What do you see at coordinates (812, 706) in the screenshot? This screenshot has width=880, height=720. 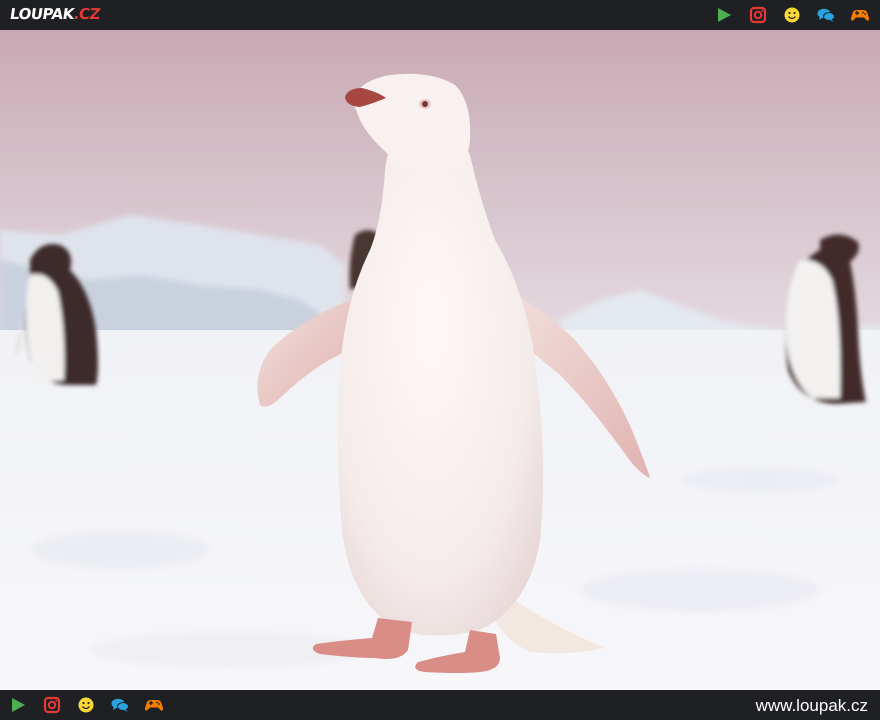 I see `site-url-link: www.loupak.cz` at bounding box center [812, 706].